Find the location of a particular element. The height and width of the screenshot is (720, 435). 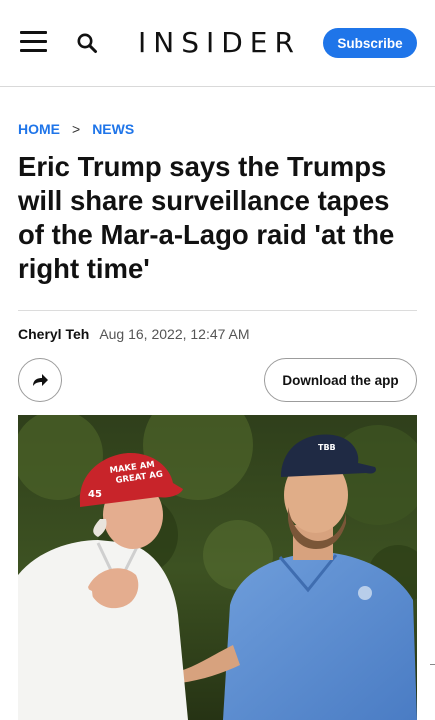

download-app-button: Download the app is located at coordinates (340, 380).